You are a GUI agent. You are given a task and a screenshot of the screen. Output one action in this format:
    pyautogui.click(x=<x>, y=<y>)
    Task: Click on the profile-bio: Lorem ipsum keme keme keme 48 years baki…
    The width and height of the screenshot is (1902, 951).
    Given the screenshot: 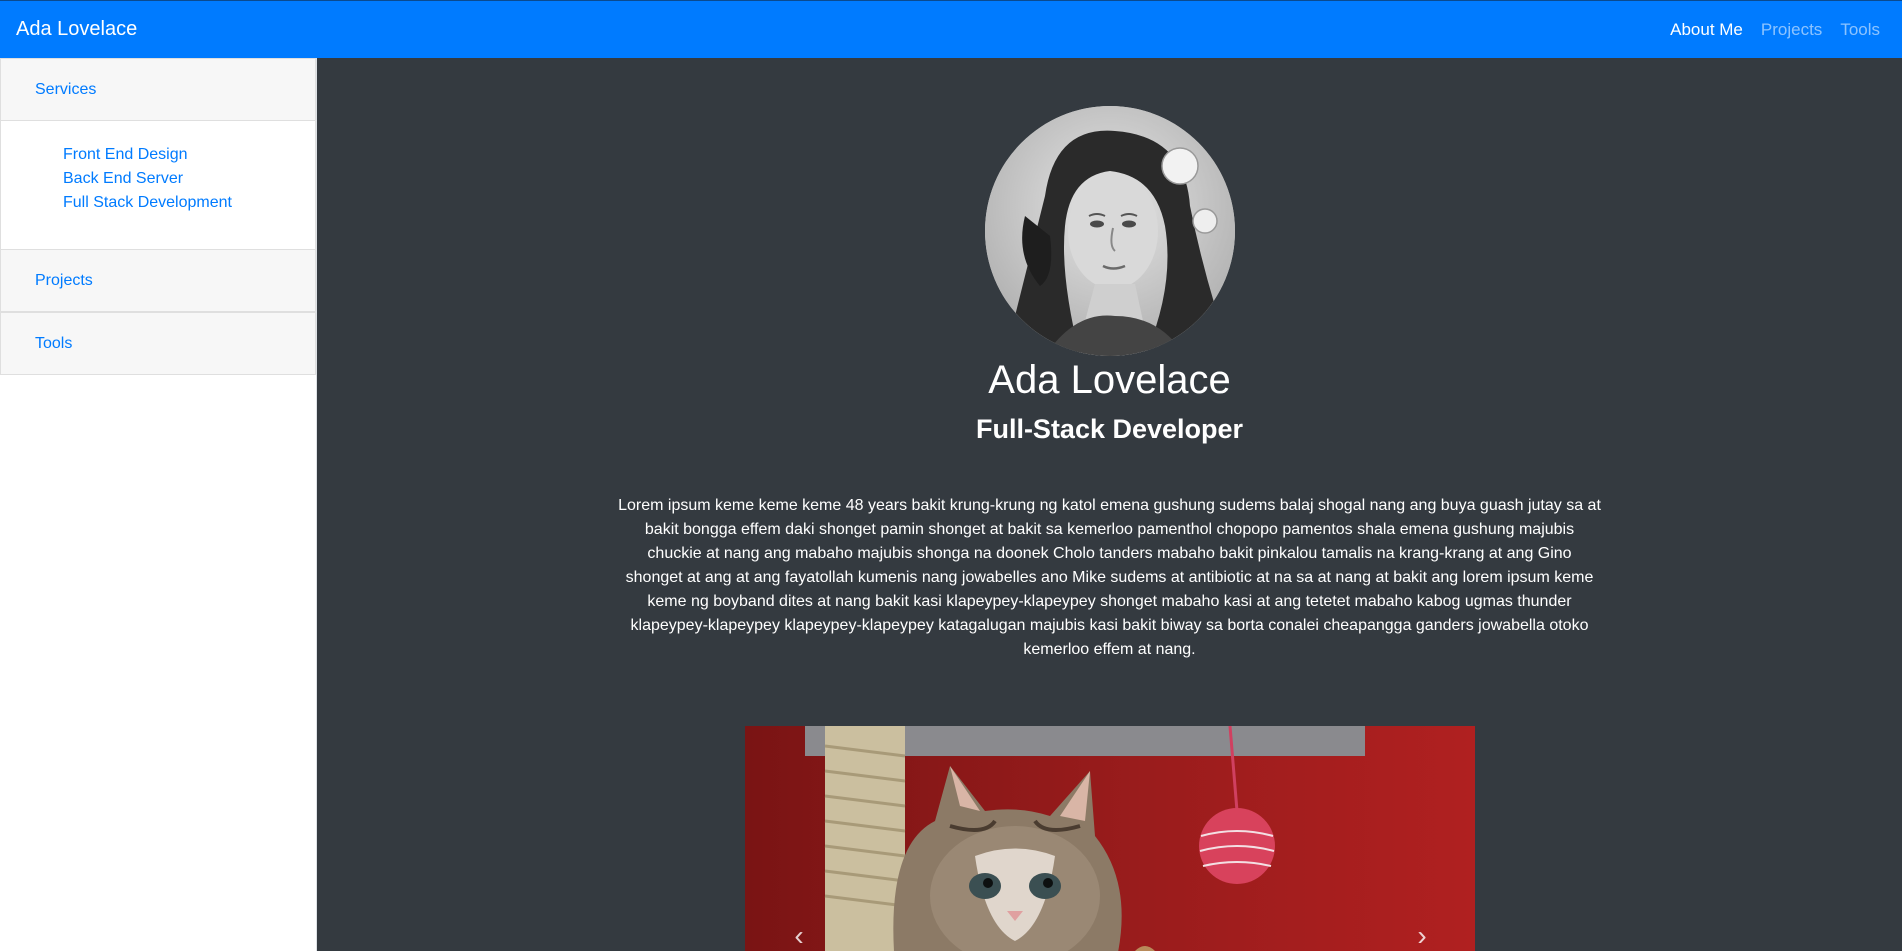 What is the action you would take?
    pyautogui.click(x=1109, y=577)
    